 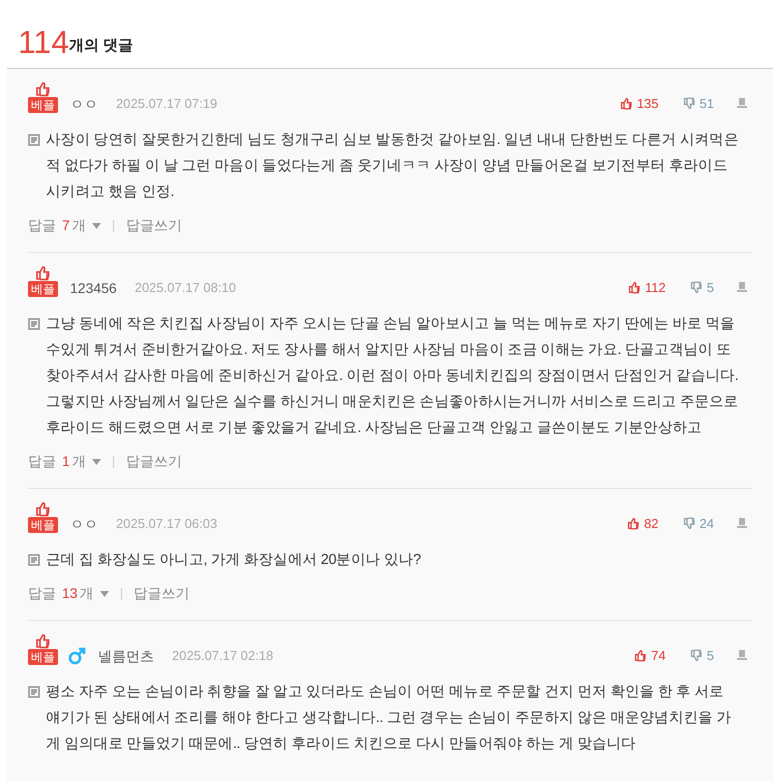 I want to click on comment-author: 넬름먼츠, so click(x=126, y=656).